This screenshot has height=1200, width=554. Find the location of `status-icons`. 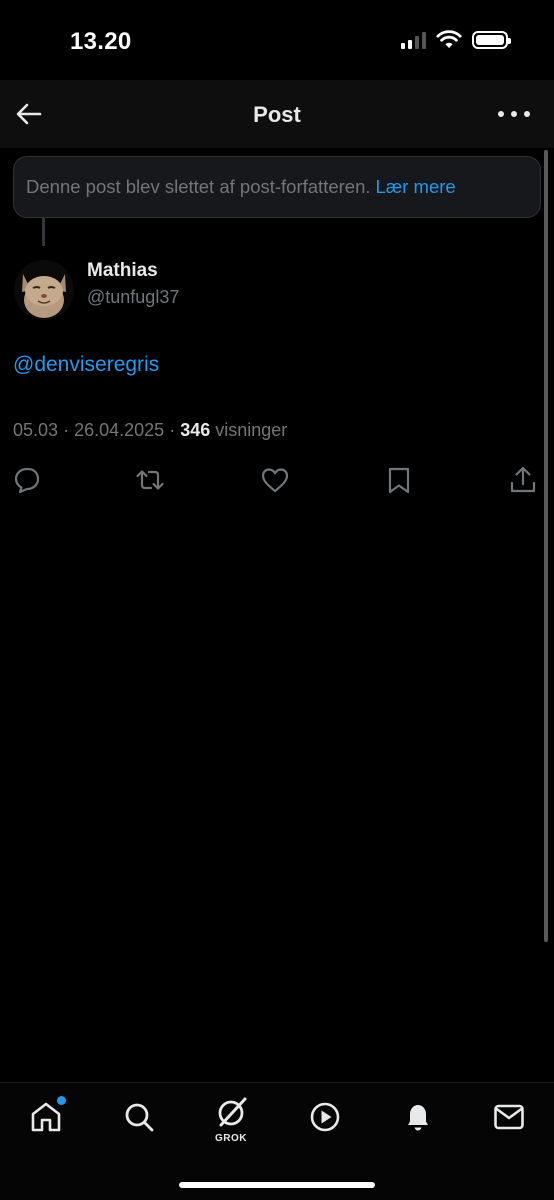

status-icons is located at coordinates (456, 40).